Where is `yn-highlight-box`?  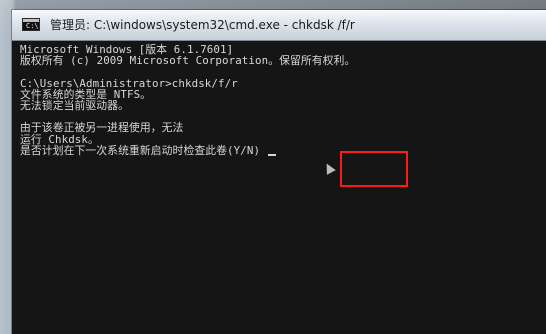 yn-highlight-box is located at coordinates (374, 169).